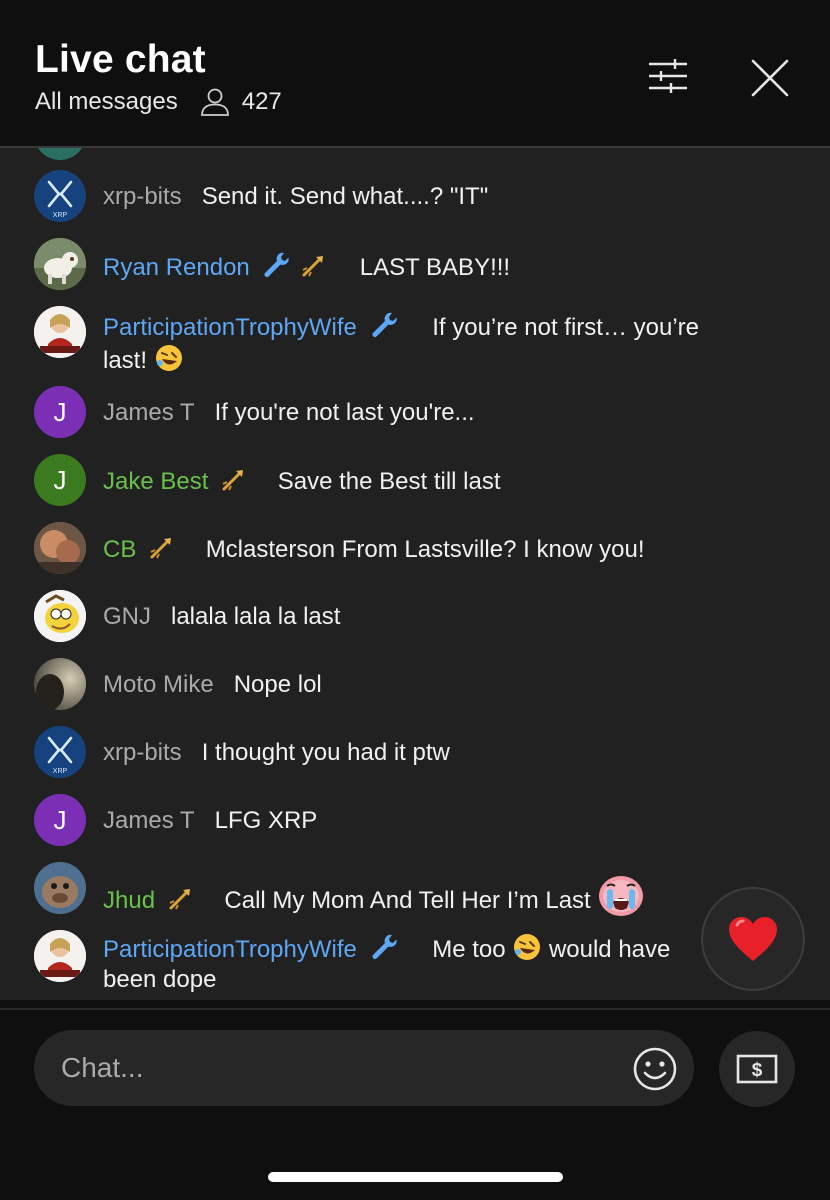 The width and height of the screenshot is (830, 1200). I want to click on chat-settings-button, so click(668, 76).